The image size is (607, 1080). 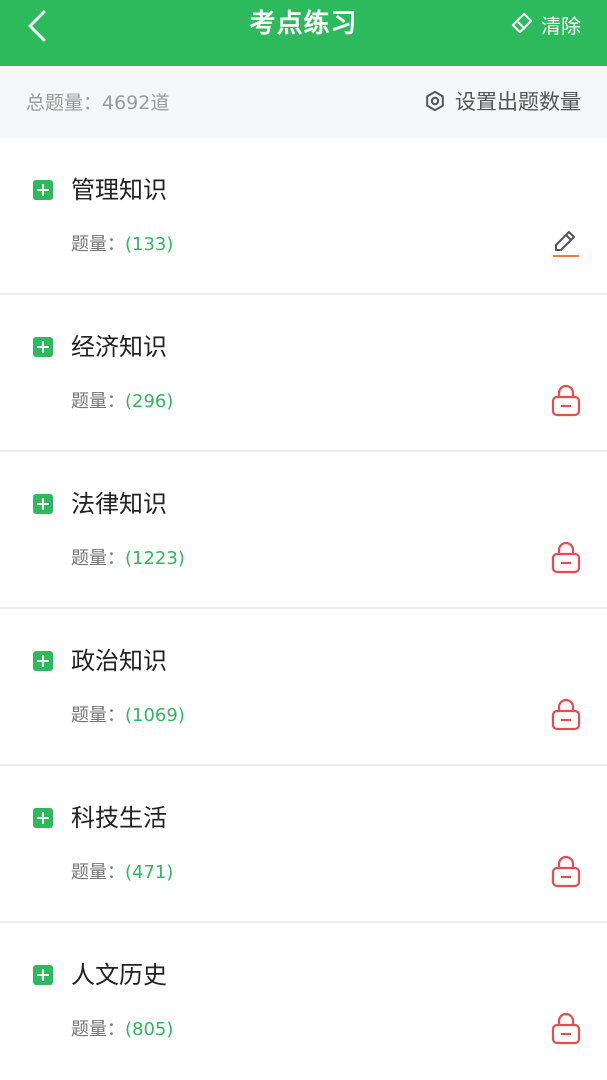 What do you see at coordinates (149, 244) in the screenshot?
I see `count-value: (133)` at bounding box center [149, 244].